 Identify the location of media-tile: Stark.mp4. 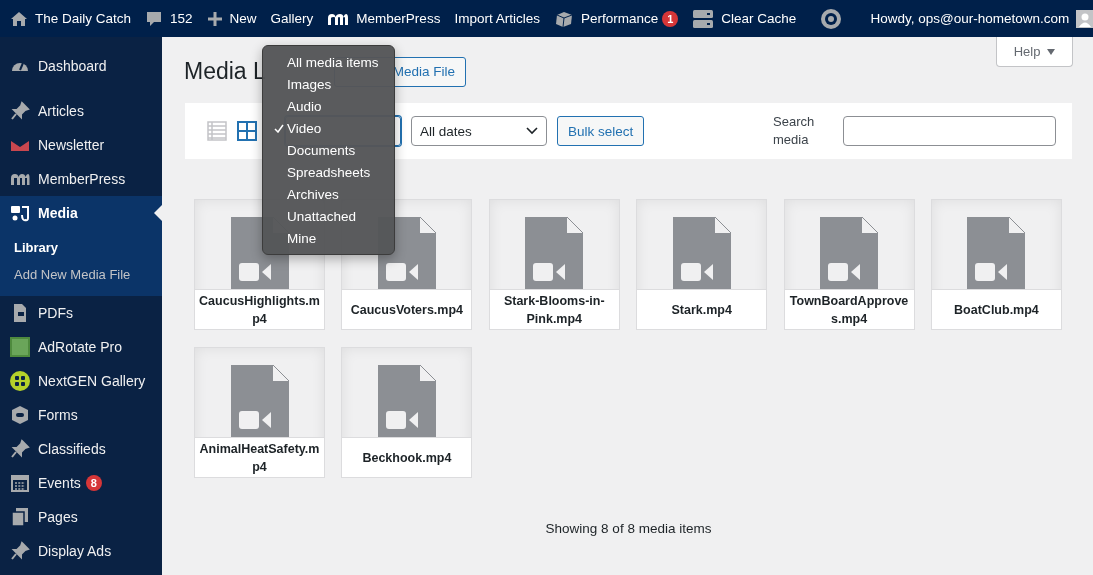
(702, 264).